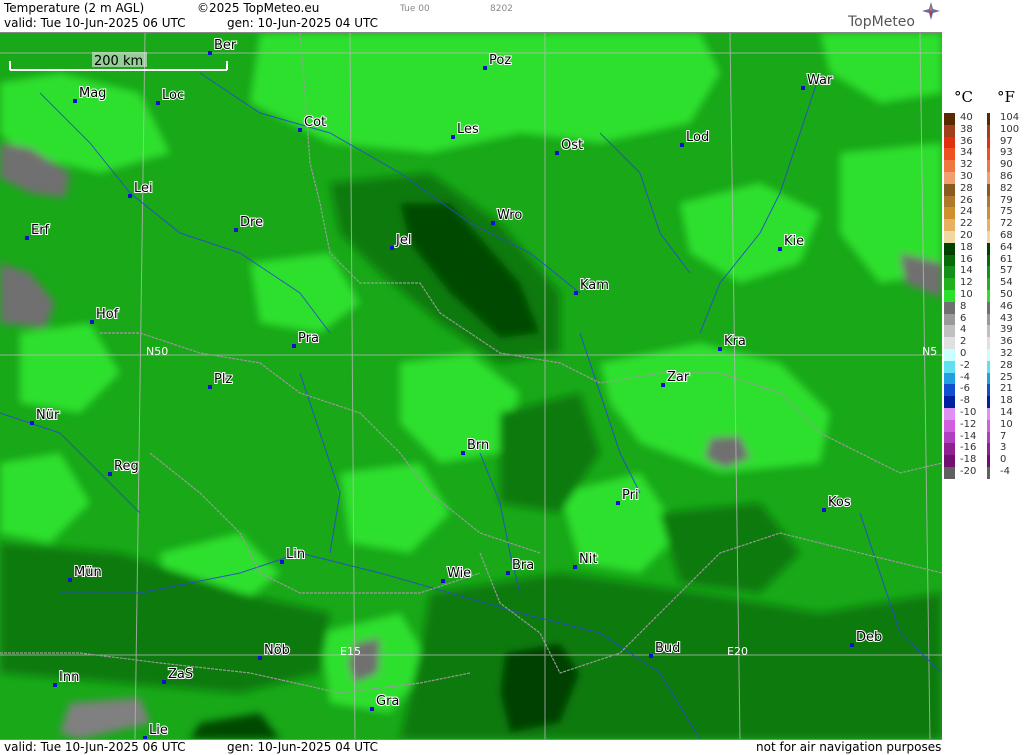  I want to click on disclaimer-text: not for air navigation purposes, so click(849, 747).